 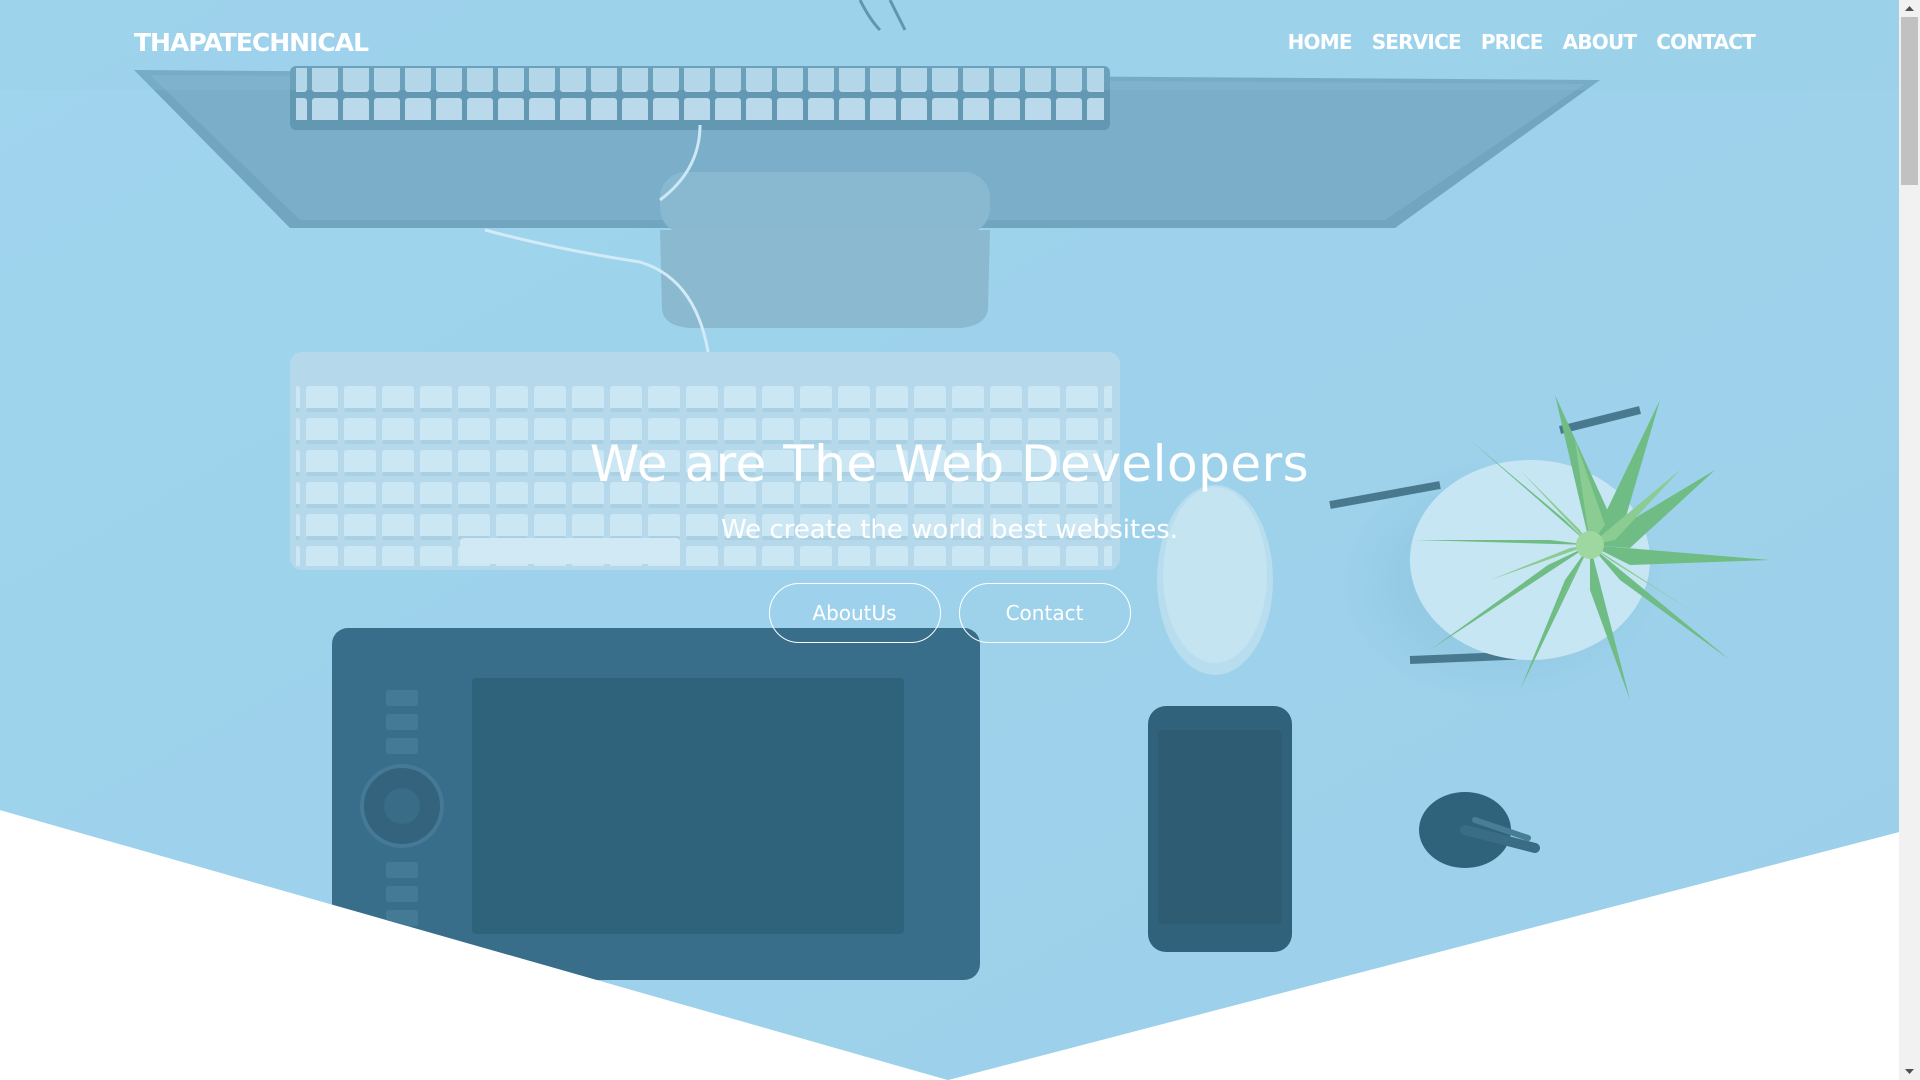 What do you see at coordinates (1909, 101) in the screenshot?
I see `scrollbar-thumb` at bounding box center [1909, 101].